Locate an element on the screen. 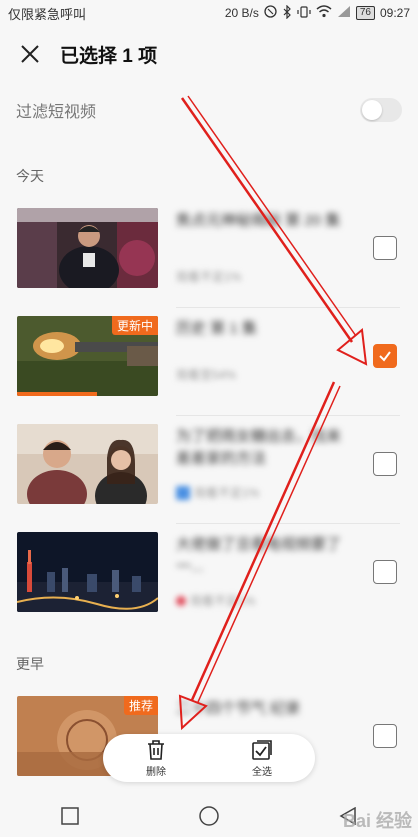 This screenshot has width=418, height=837. item-title: 为了把雨女糖出去，找来差差家的方法 is located at coordinates (259, 447).